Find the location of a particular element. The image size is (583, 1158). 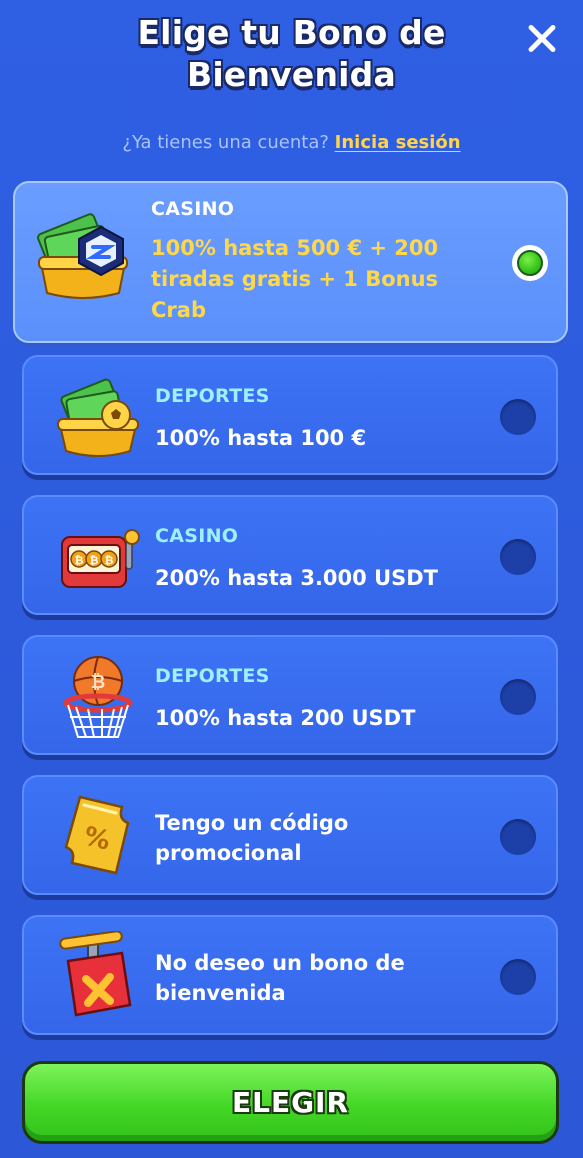

option-offer: 100% hasta 100 € is located at coordinates (261, 438).